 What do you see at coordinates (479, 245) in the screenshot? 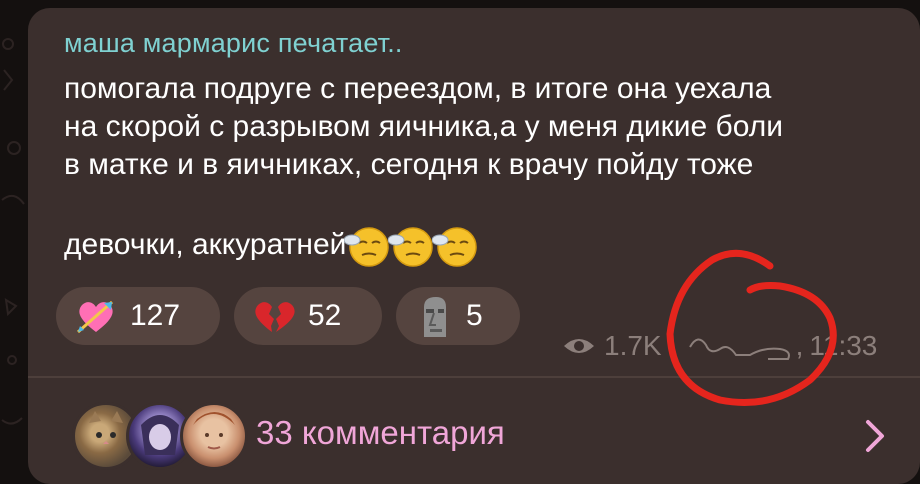
I see `message-last-line: девочки, аккуратней` at bounding box center [479, 245].